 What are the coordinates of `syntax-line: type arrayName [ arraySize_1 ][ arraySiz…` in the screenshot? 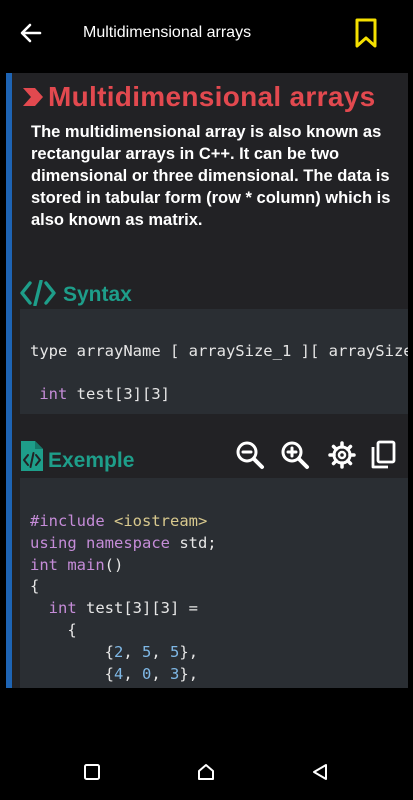 It's located at (219, 351).